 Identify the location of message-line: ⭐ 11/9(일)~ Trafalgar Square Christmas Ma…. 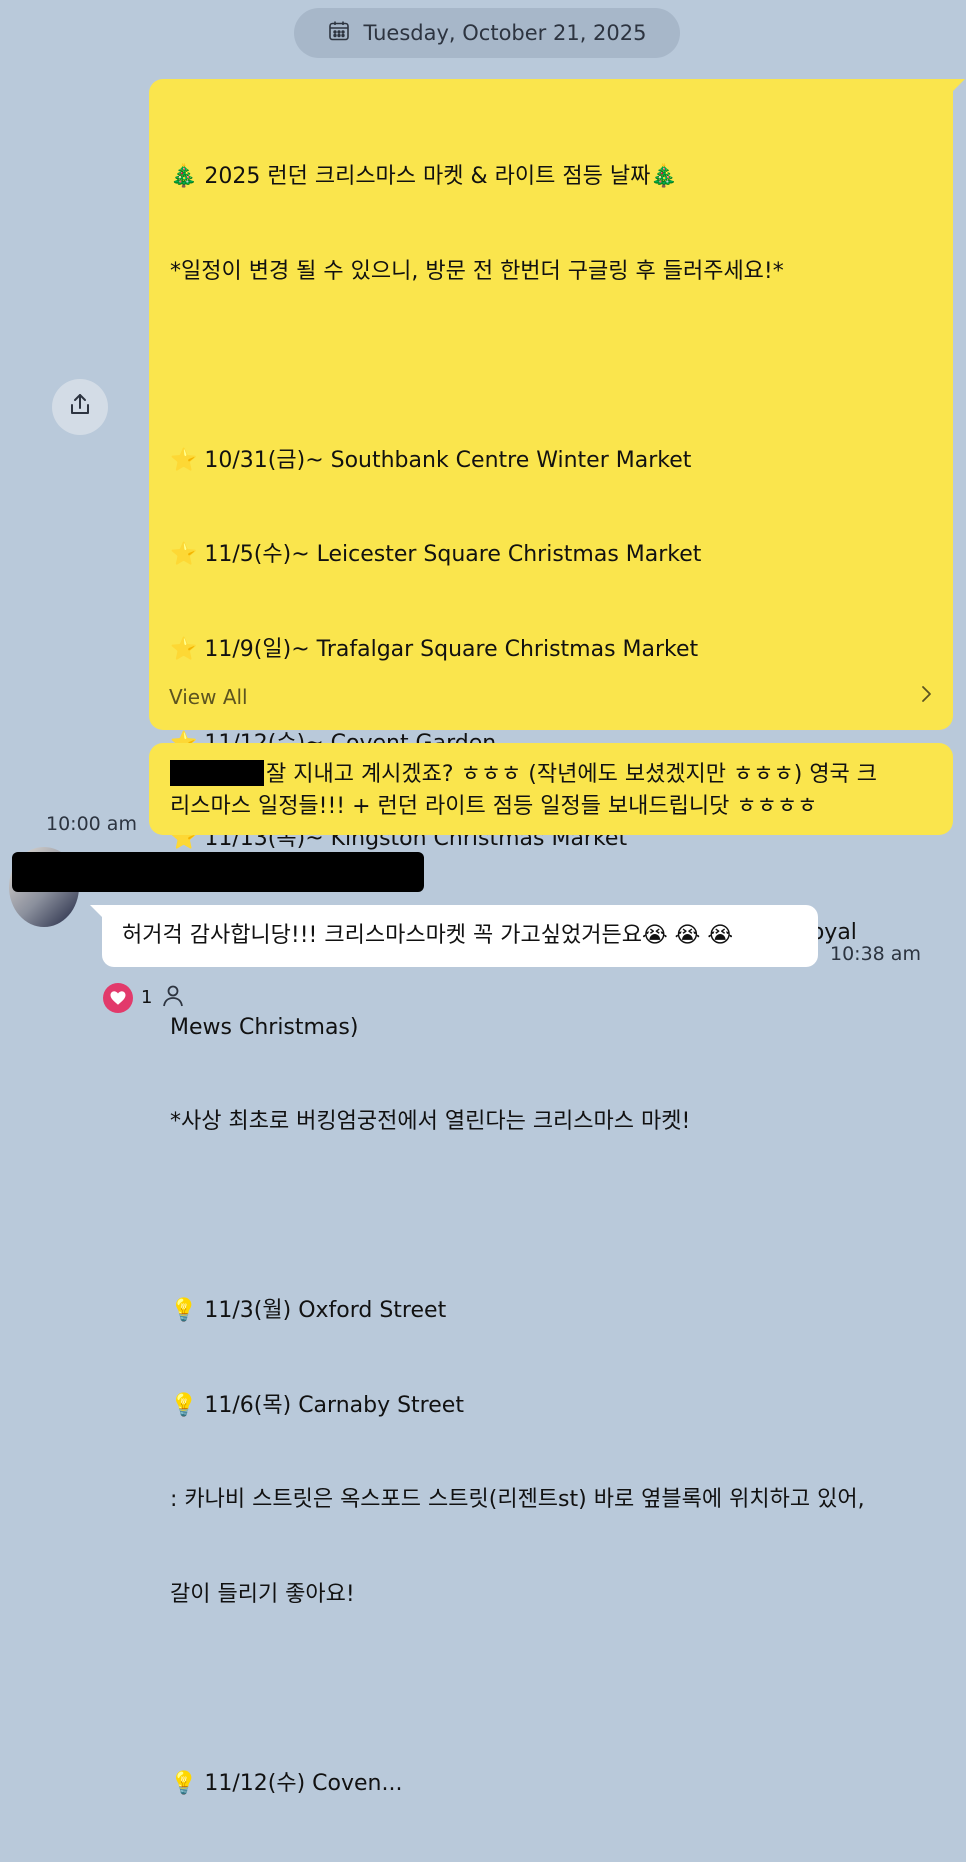
(434, 649).